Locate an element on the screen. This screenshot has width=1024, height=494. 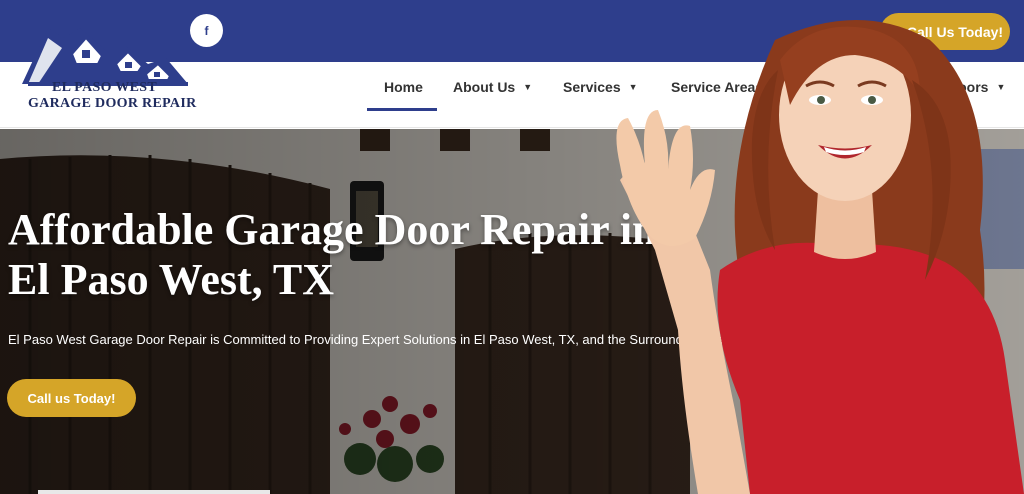
nav-active-indicator is located at coordinates (402, 109).